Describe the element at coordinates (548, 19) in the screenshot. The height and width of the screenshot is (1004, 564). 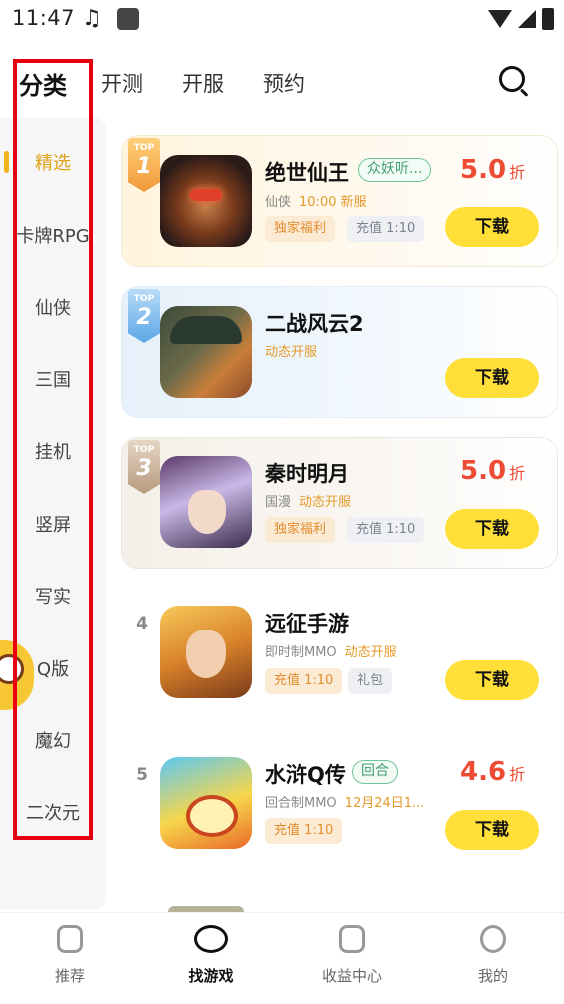
I see `battery-icon` at that location.